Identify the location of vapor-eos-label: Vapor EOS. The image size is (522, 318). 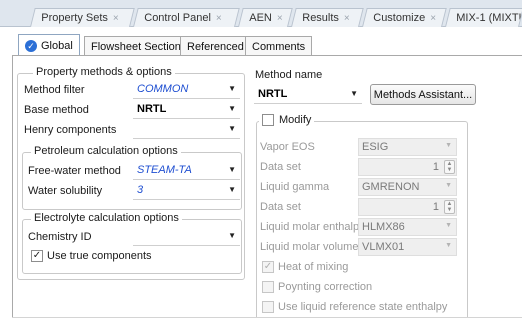
(287, 147).